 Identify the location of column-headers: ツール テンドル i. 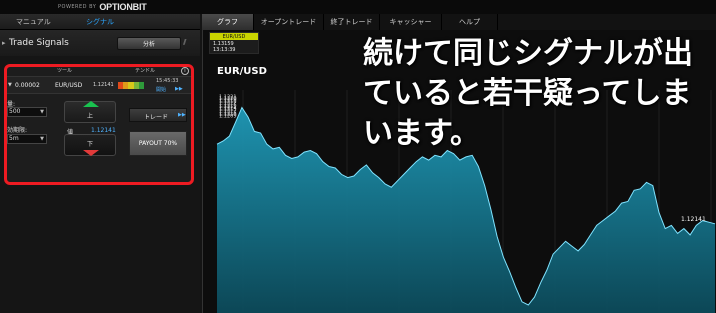
(99, 71).